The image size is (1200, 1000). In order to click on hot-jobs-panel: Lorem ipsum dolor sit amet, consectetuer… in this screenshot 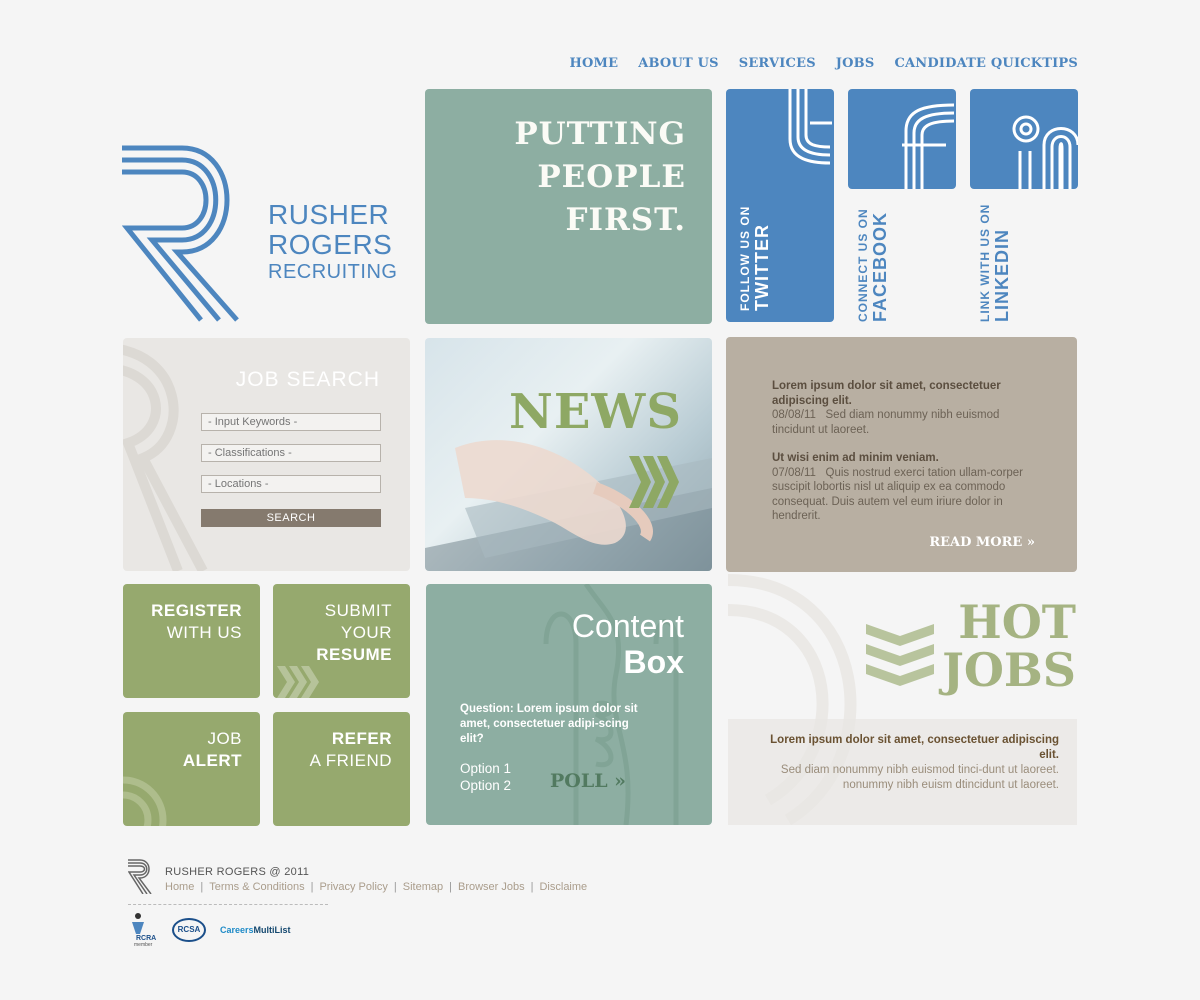, I will do `click(902, 772)`.